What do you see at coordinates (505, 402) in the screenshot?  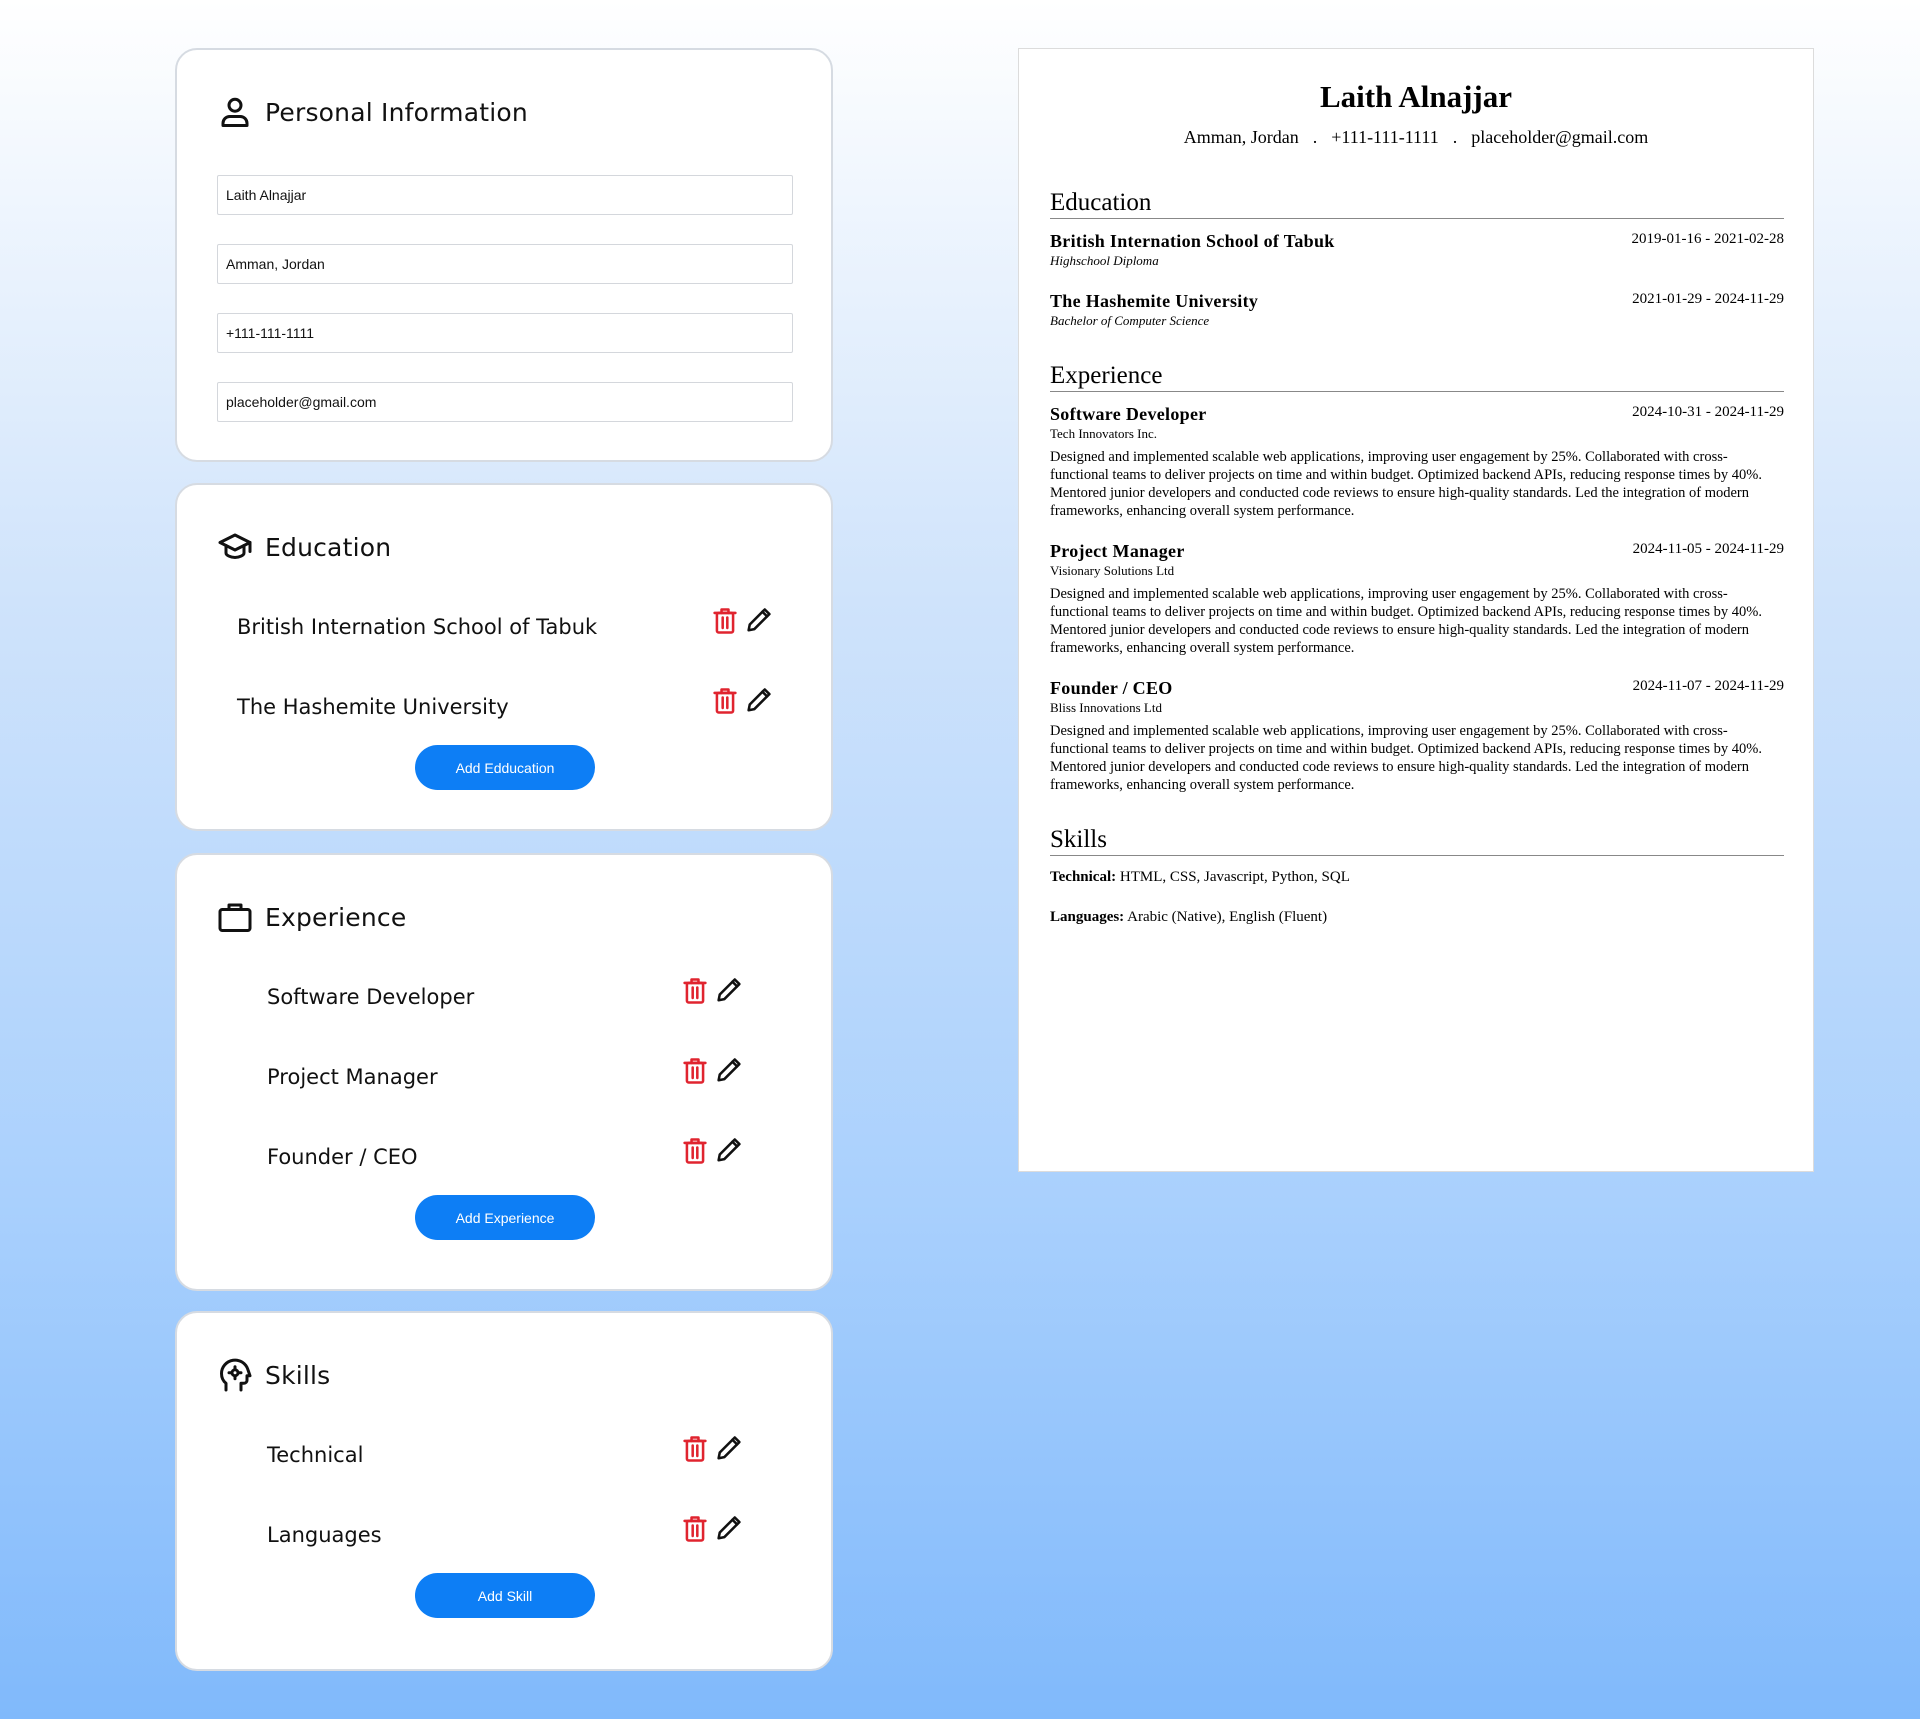 I see `email-input` at bounding box center [505, 402].